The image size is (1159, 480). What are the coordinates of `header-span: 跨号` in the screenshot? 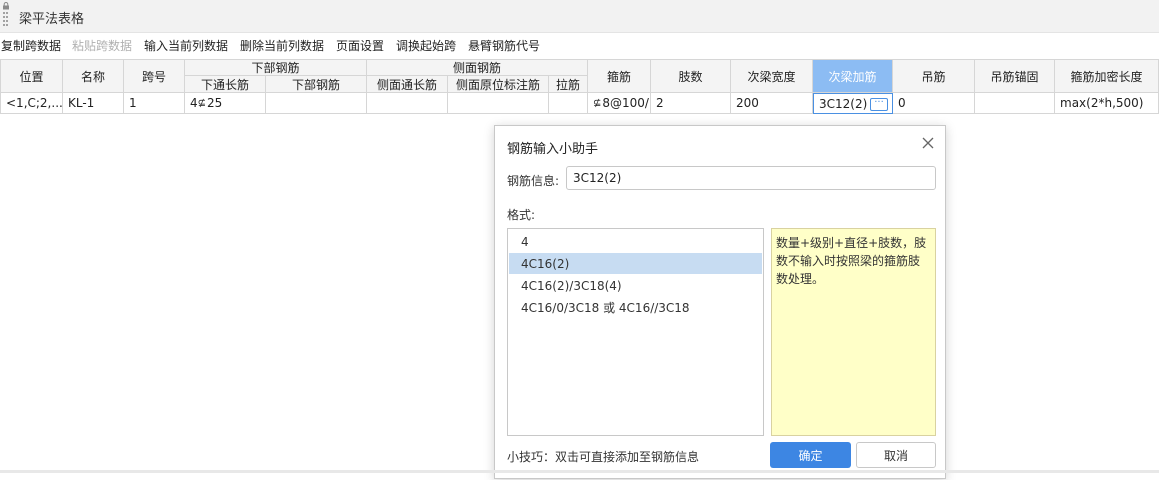 It's located at (154, 76).